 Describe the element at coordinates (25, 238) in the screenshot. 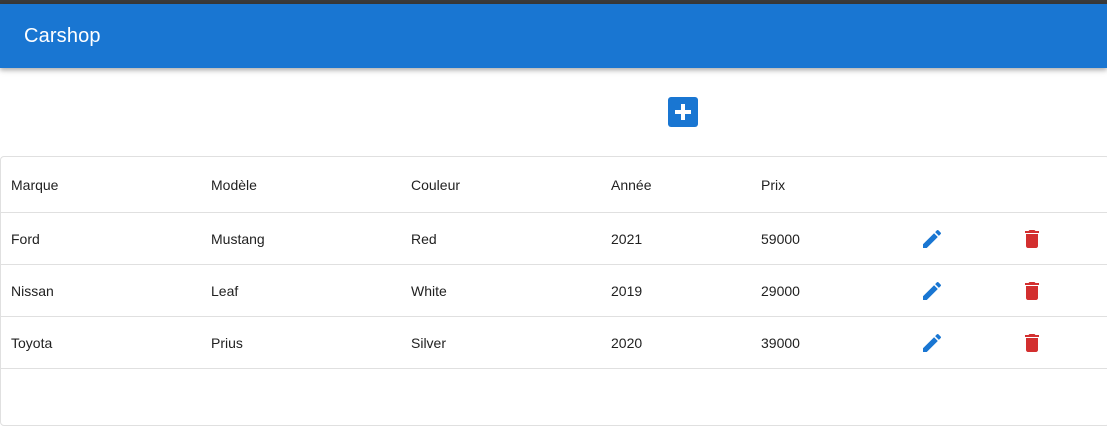

I see `cell-brand: Ford` at that location.